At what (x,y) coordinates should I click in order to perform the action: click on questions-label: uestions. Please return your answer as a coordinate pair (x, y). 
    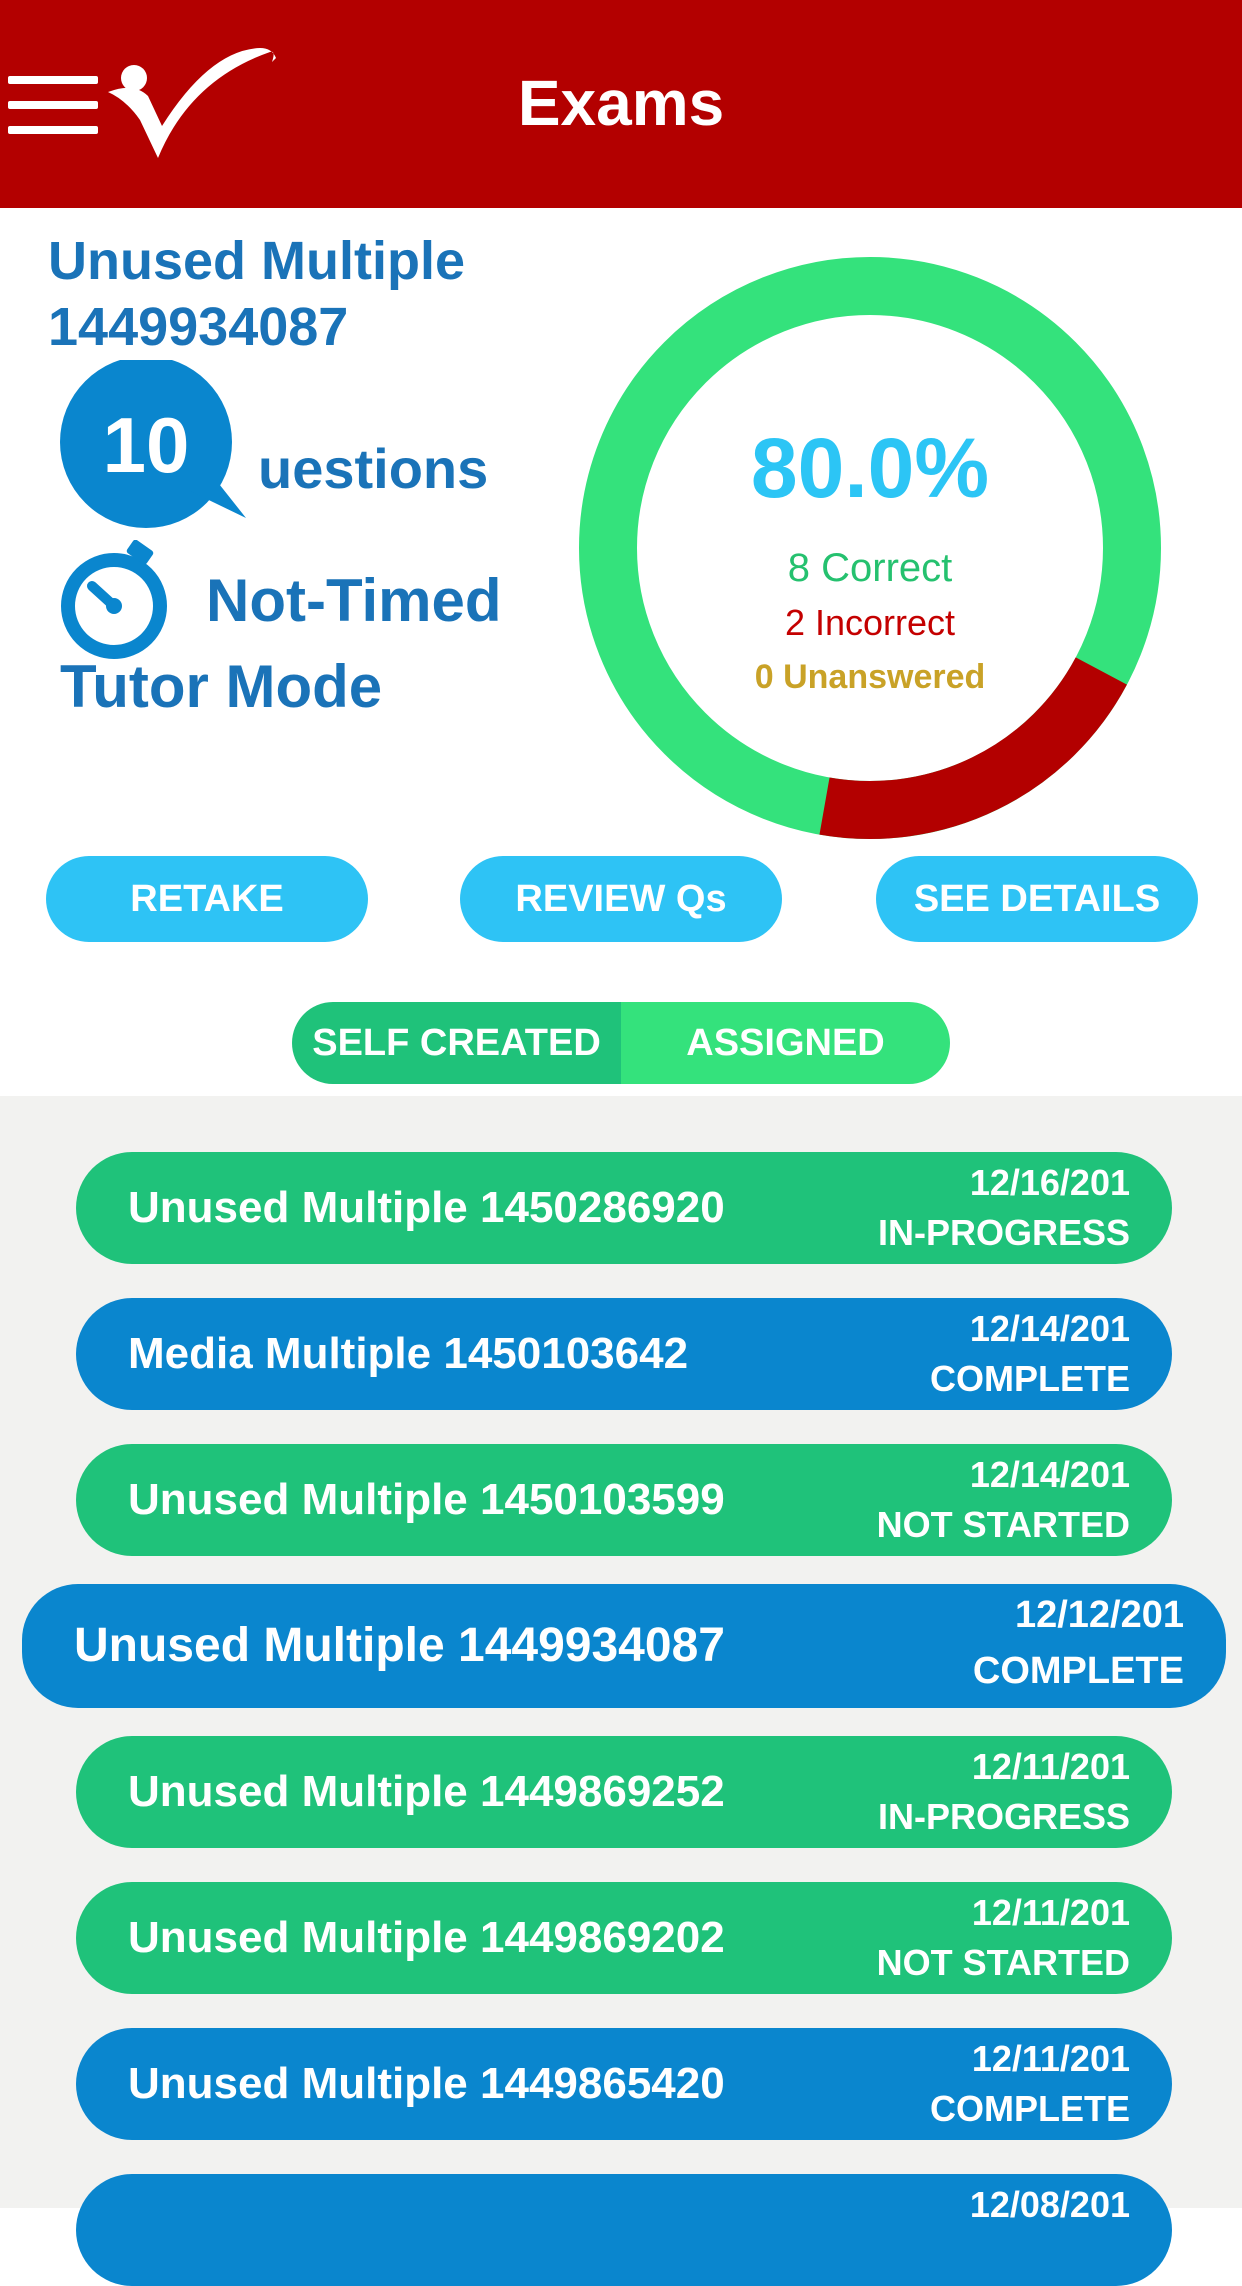
    Looking at the image, I should click on (373, 468).